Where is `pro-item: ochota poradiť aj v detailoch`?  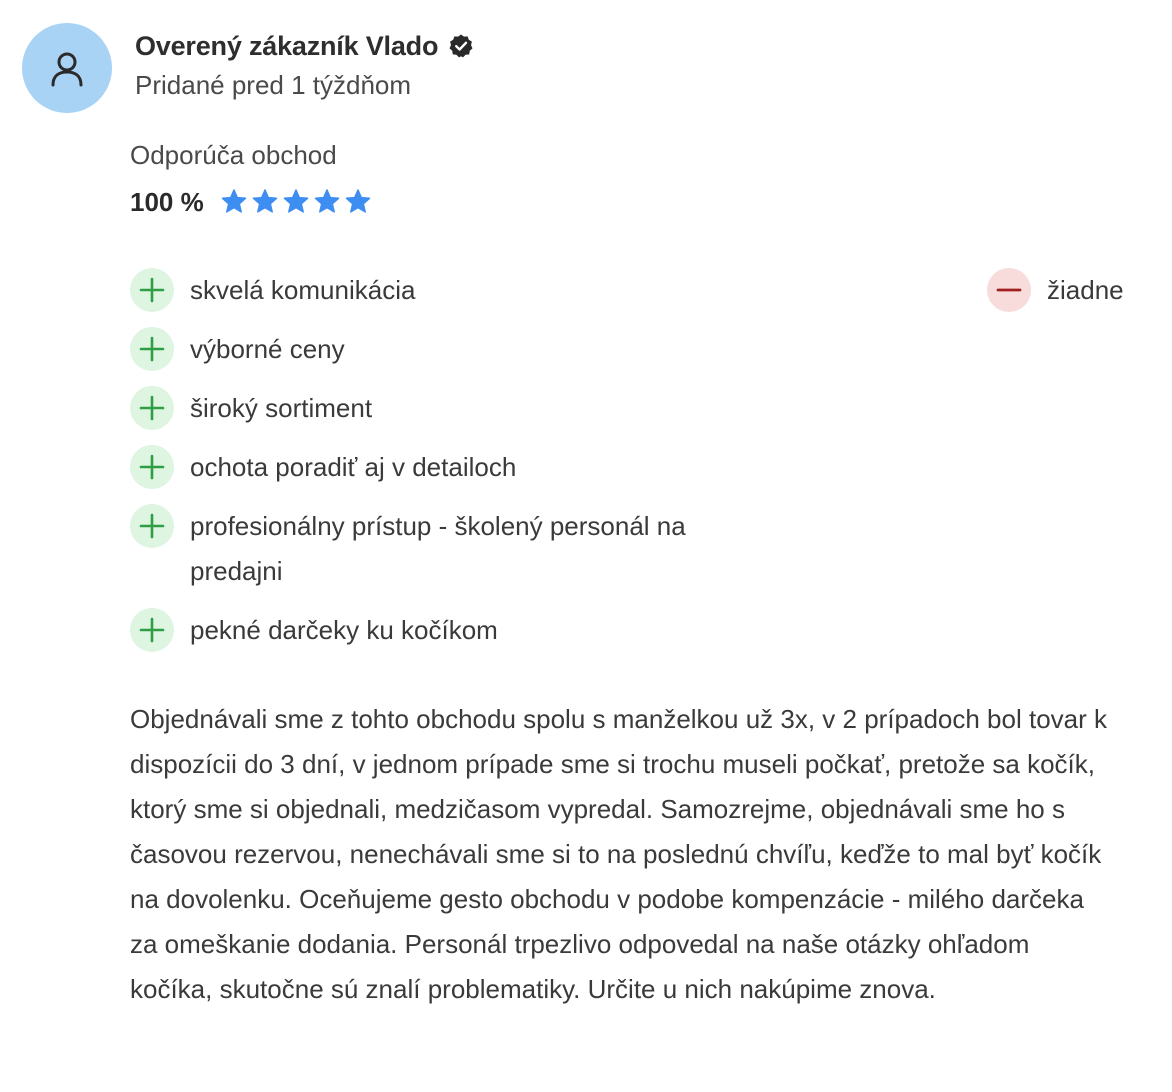 pro-item: ochota poradiť aj v detailoch is located at coordinates (450, 467).